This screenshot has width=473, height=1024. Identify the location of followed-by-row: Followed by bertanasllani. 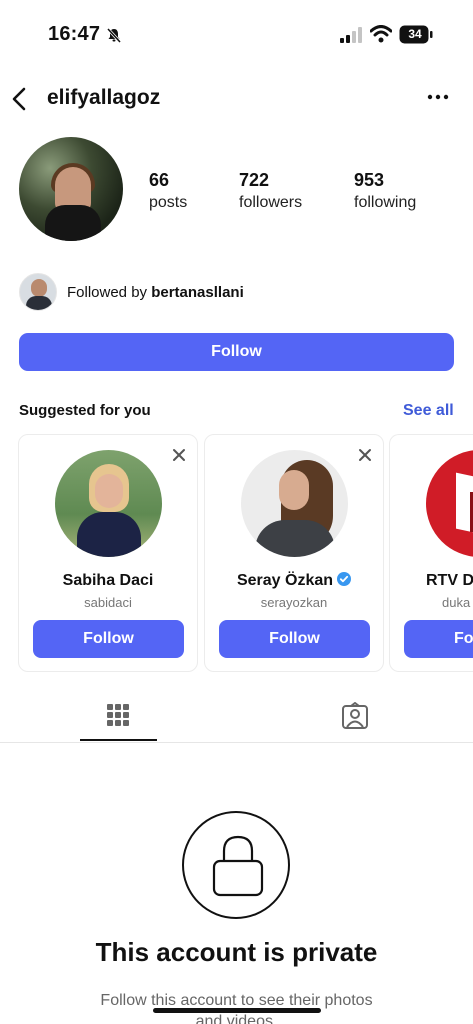
(219, 293).